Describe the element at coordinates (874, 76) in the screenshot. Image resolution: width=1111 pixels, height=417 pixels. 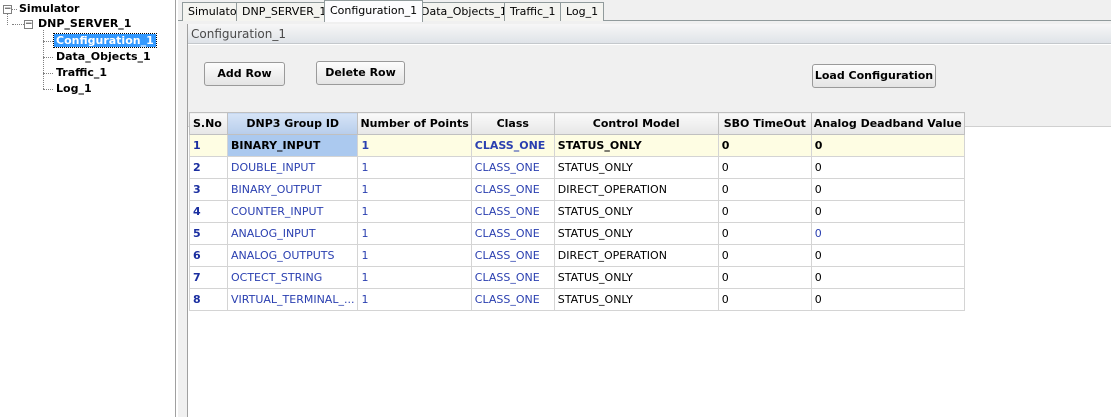
I see `load-configuration-button: Load Configuration` at that location.